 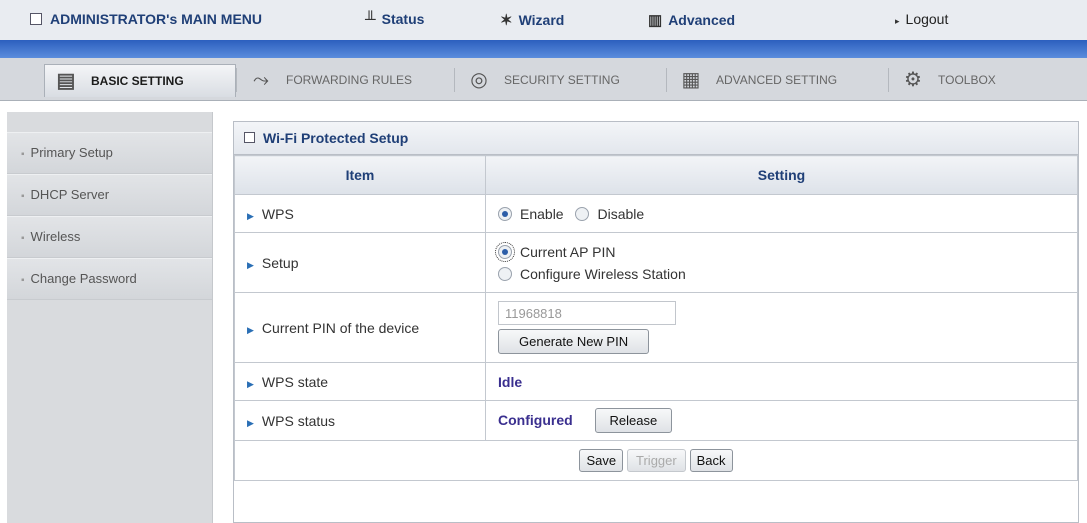 What do you see at coordinates (781, 420) in the screenshot?
I see `wps-status-cell: Configured Release` at bounding box center [781, 420].